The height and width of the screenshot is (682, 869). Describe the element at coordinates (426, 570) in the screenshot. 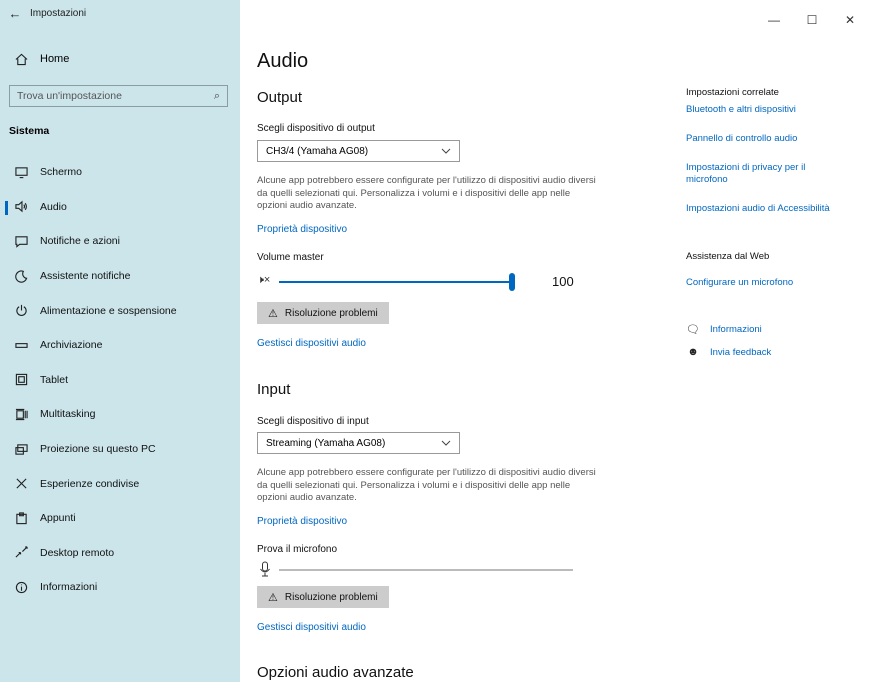

I see `mic-level-bar` at that location.